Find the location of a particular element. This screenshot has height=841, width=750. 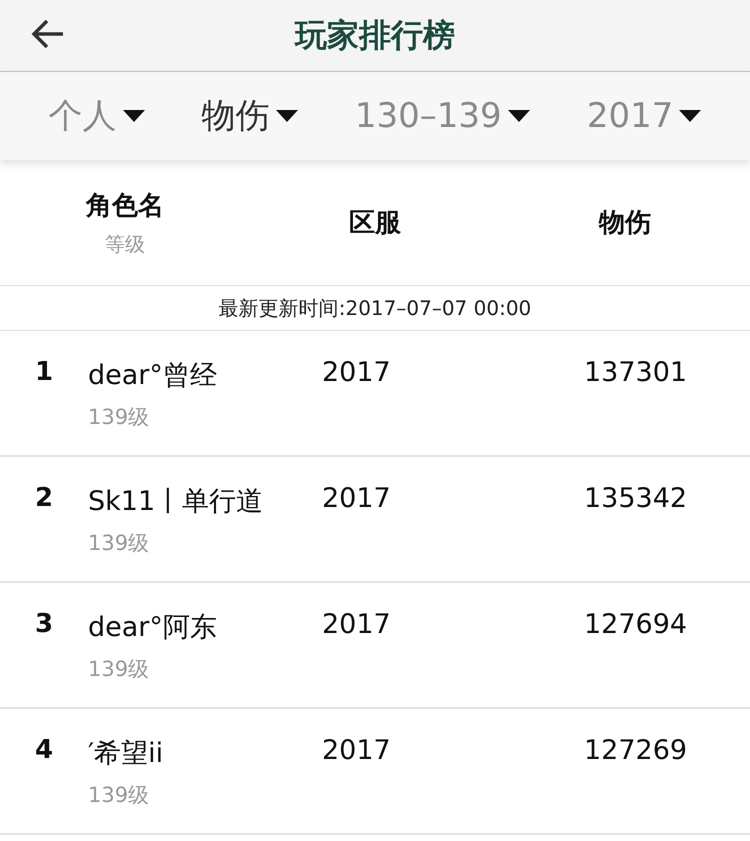

player-name: Sk11丨单行道 is located at coordinates (176, 502).